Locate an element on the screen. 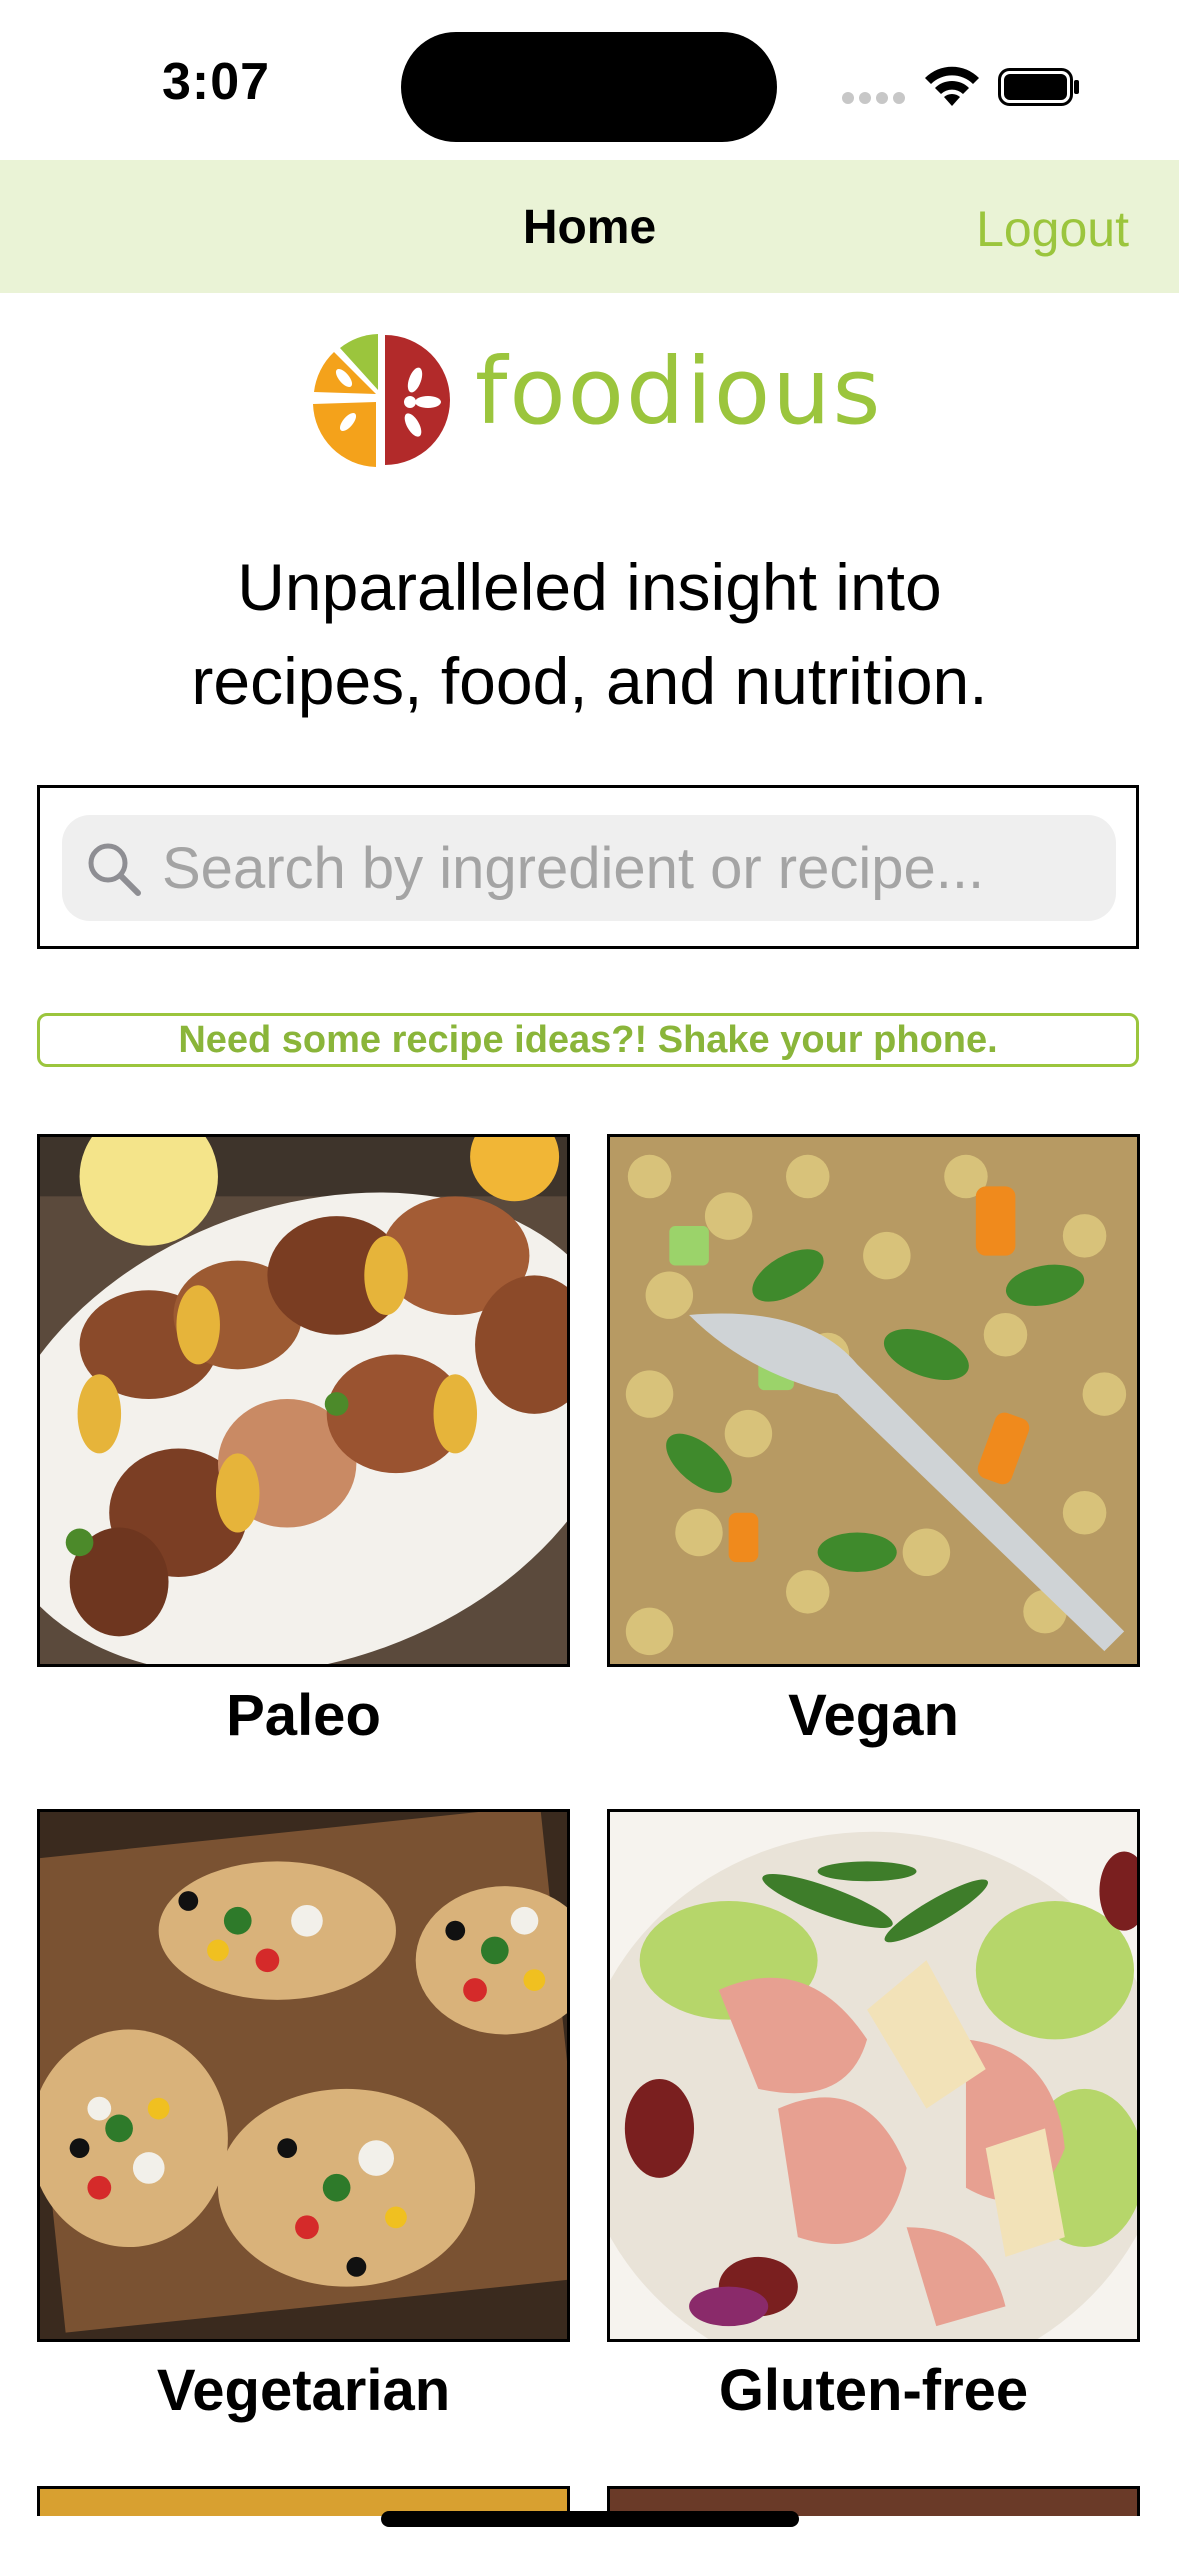 This screenshot has width=1179, height=2556. logout-button: Logout is located at coordinates (1052, 229).